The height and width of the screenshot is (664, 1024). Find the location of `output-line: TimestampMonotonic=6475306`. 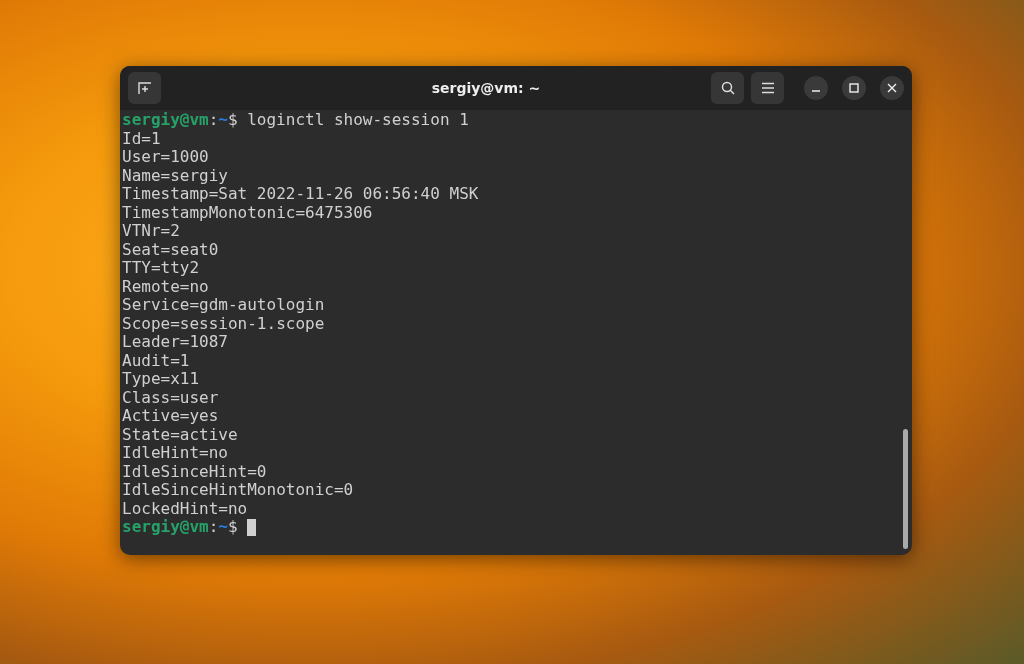

output-line: TimestampMonotonic=6475306 is located at coordinates (247, 212).